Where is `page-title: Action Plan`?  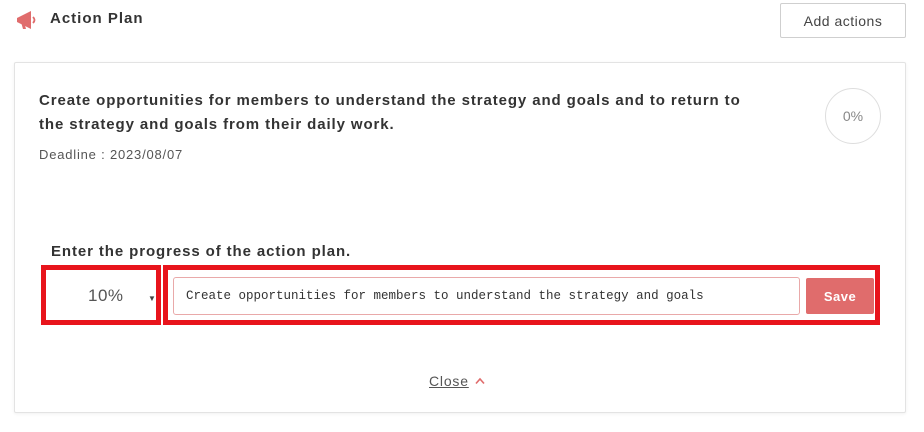
page-title: Action Plan is located at coordinates (97, 18).